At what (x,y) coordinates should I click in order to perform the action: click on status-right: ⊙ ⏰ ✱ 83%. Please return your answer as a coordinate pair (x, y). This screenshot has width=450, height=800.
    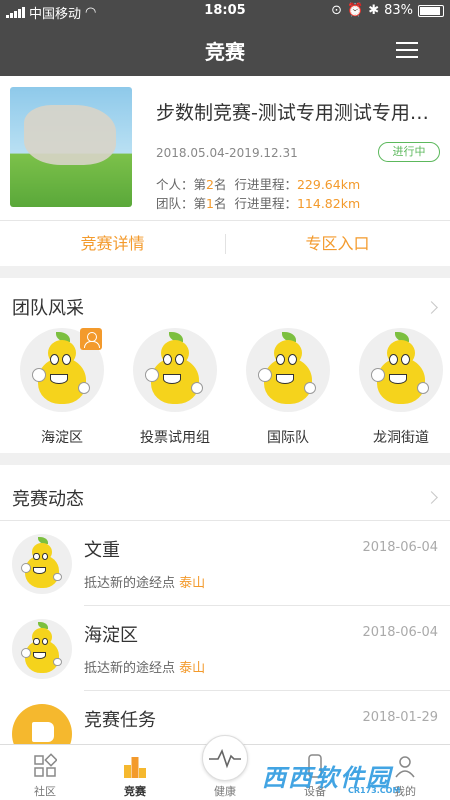
    Looking at the image, I should click on (387, 10).